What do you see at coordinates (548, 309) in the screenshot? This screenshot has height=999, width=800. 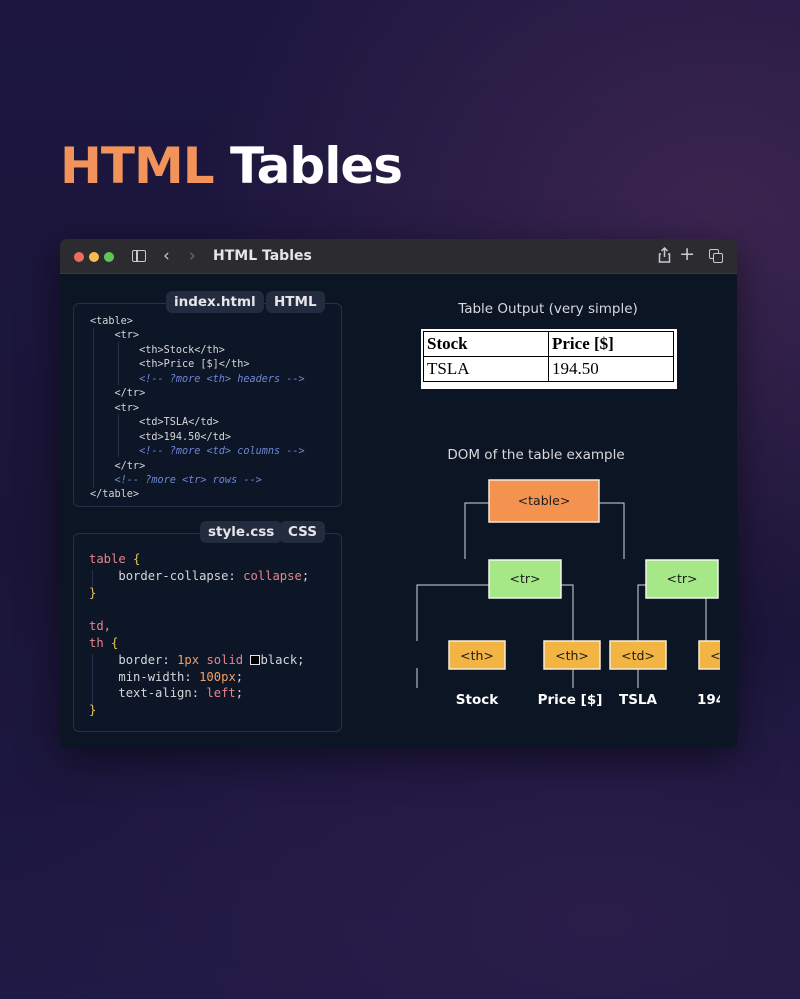 I see `table-output-title: Table Output (very simple)` at bounding box center [548, 309].